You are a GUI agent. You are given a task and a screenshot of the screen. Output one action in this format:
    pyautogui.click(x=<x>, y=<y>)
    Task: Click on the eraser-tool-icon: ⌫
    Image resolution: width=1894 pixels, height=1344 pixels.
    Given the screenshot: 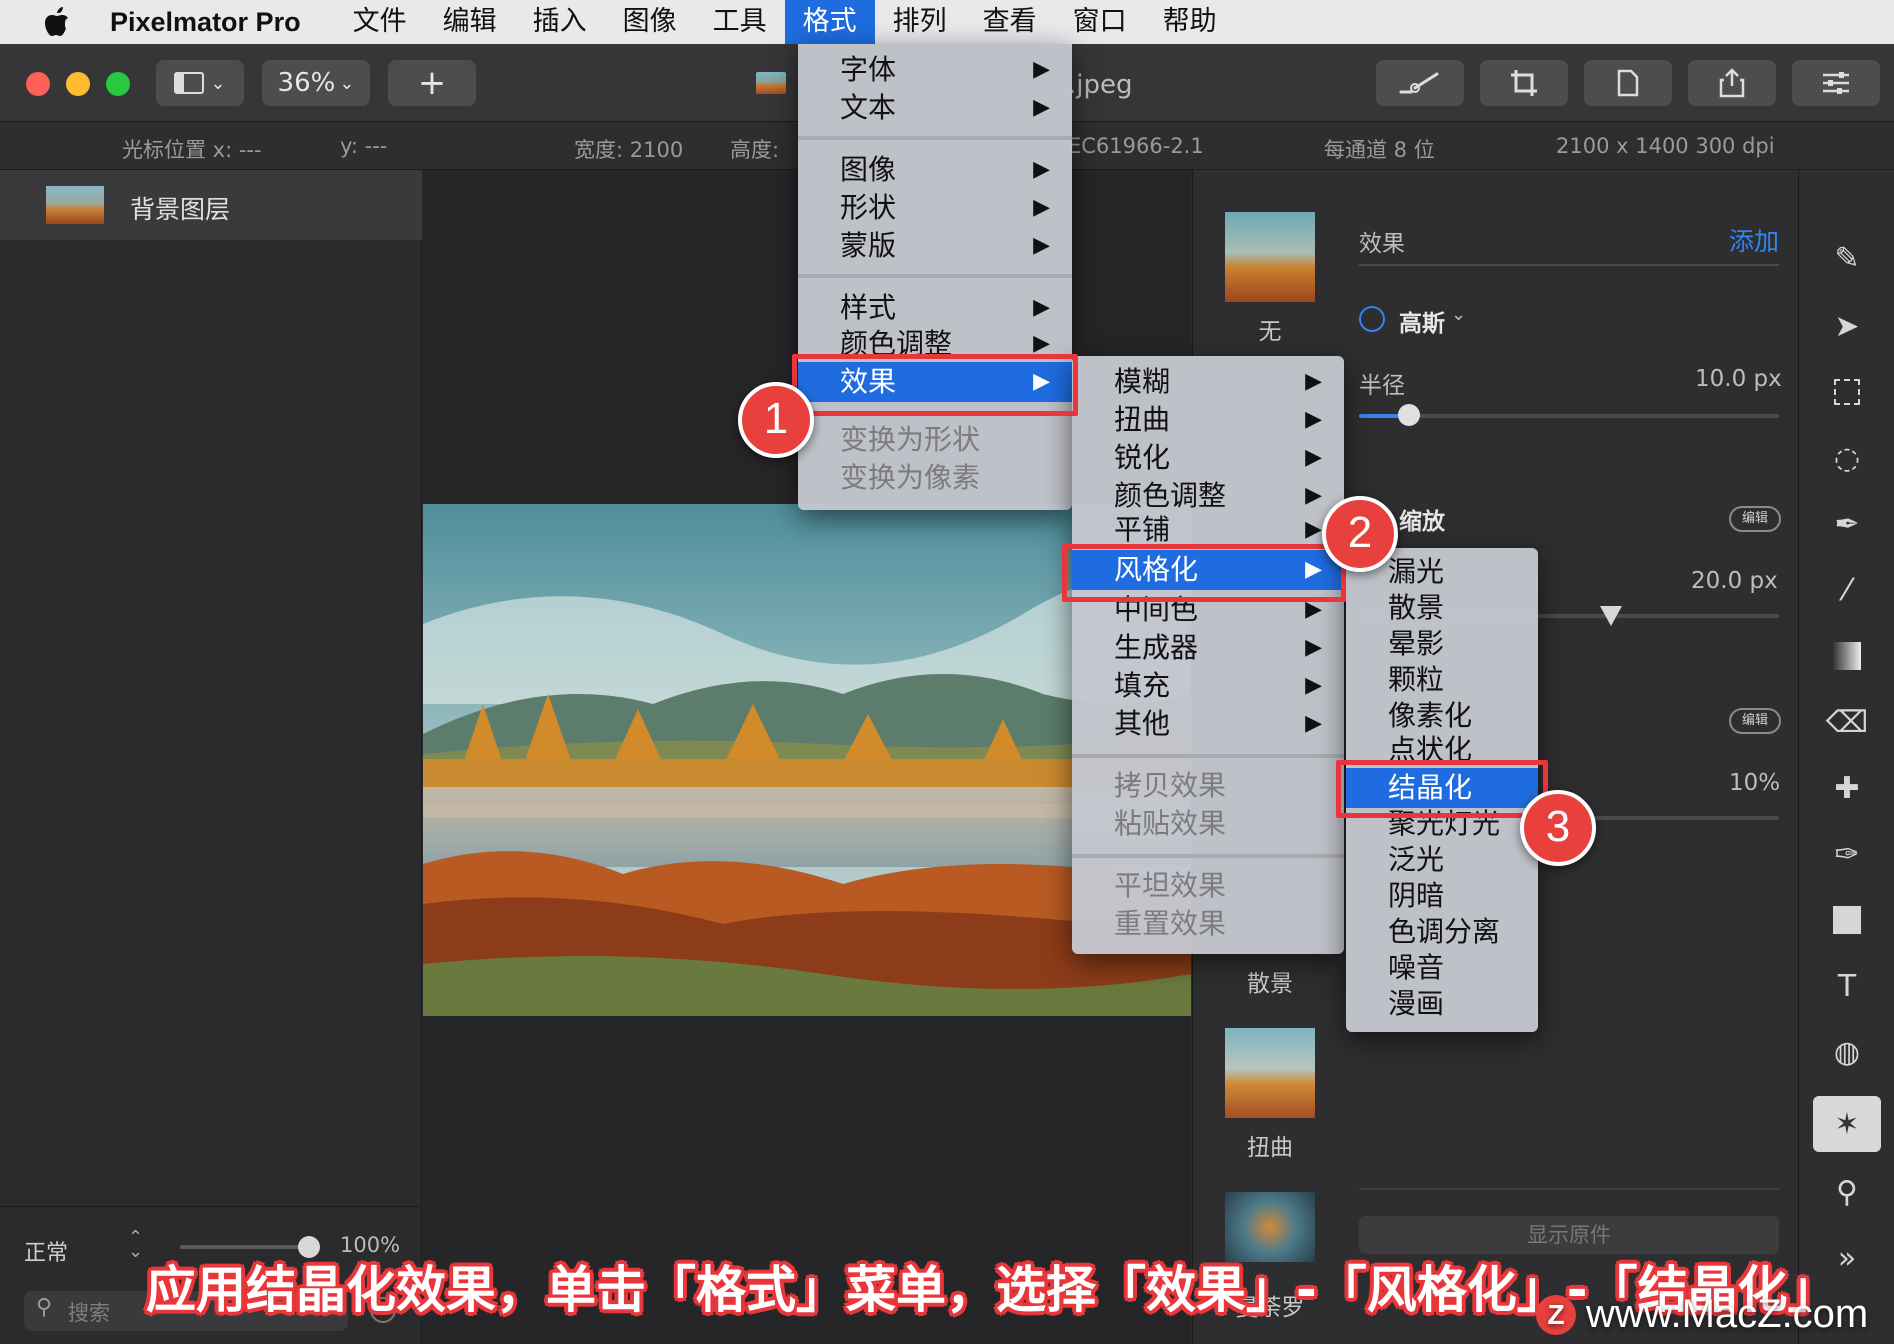 What is the action you would take?
    pyautogui.click(x=1847, y=722)
    